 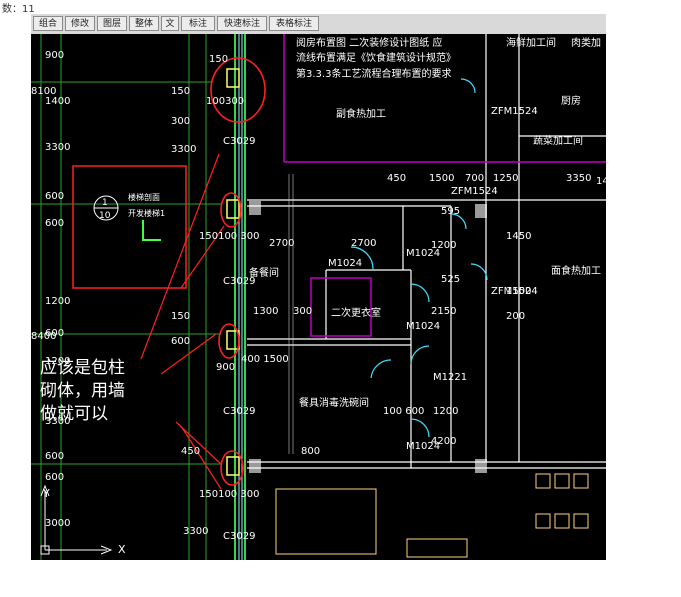 What do you see at coordinates (363, 243) in the screenshot?
I see `dim-2700-b: 2700` at bounding box center [363, 243].